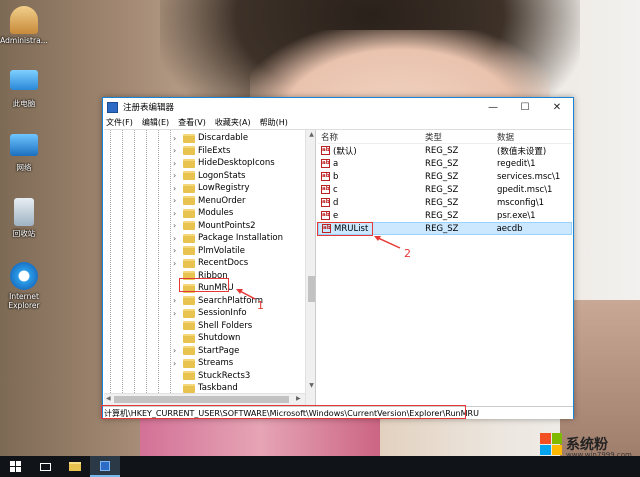  What do you see at coordinates (15, 466) in the screenshot?
I see `start-button` at bounding box center [15, 466].